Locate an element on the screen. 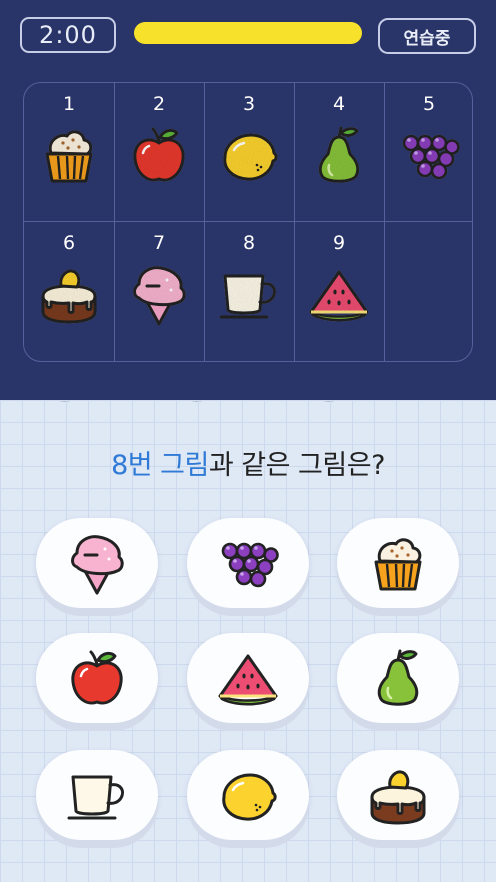 This screenshot has height=882, width=496. cell-number: 1 is located at coordinates (69, 104).